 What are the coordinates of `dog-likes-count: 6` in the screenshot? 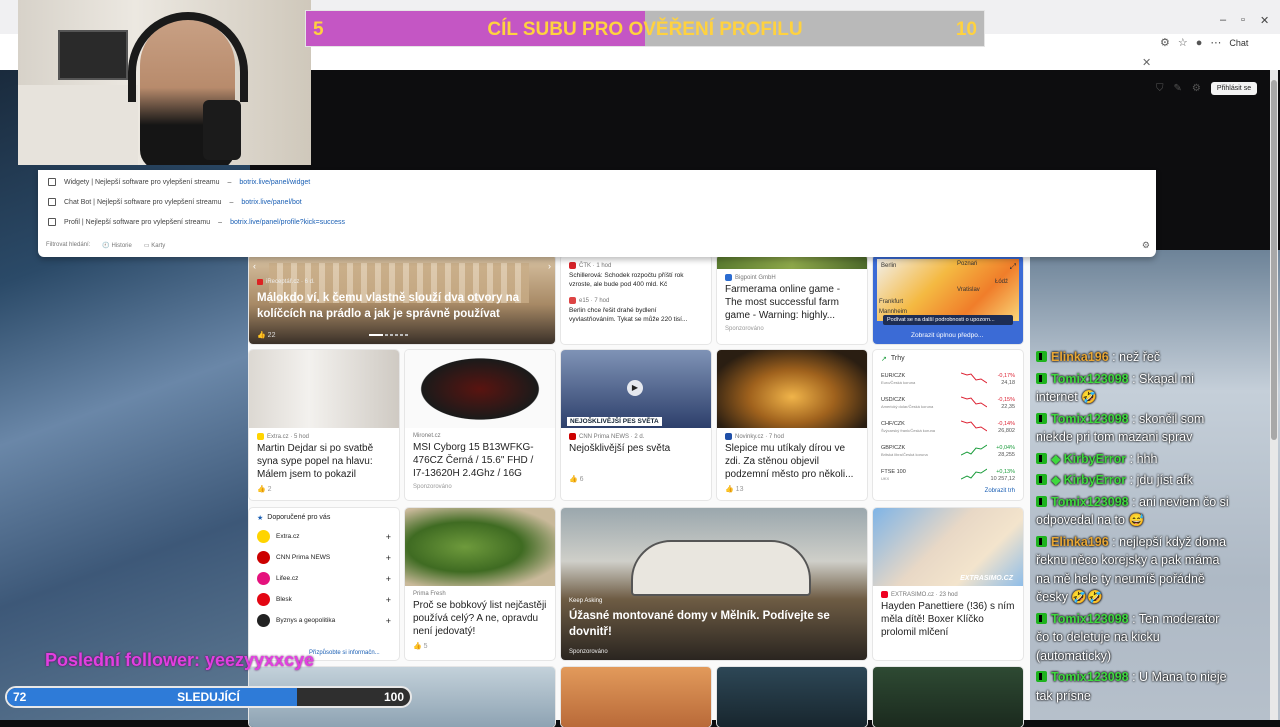 It's located at (581, 479).